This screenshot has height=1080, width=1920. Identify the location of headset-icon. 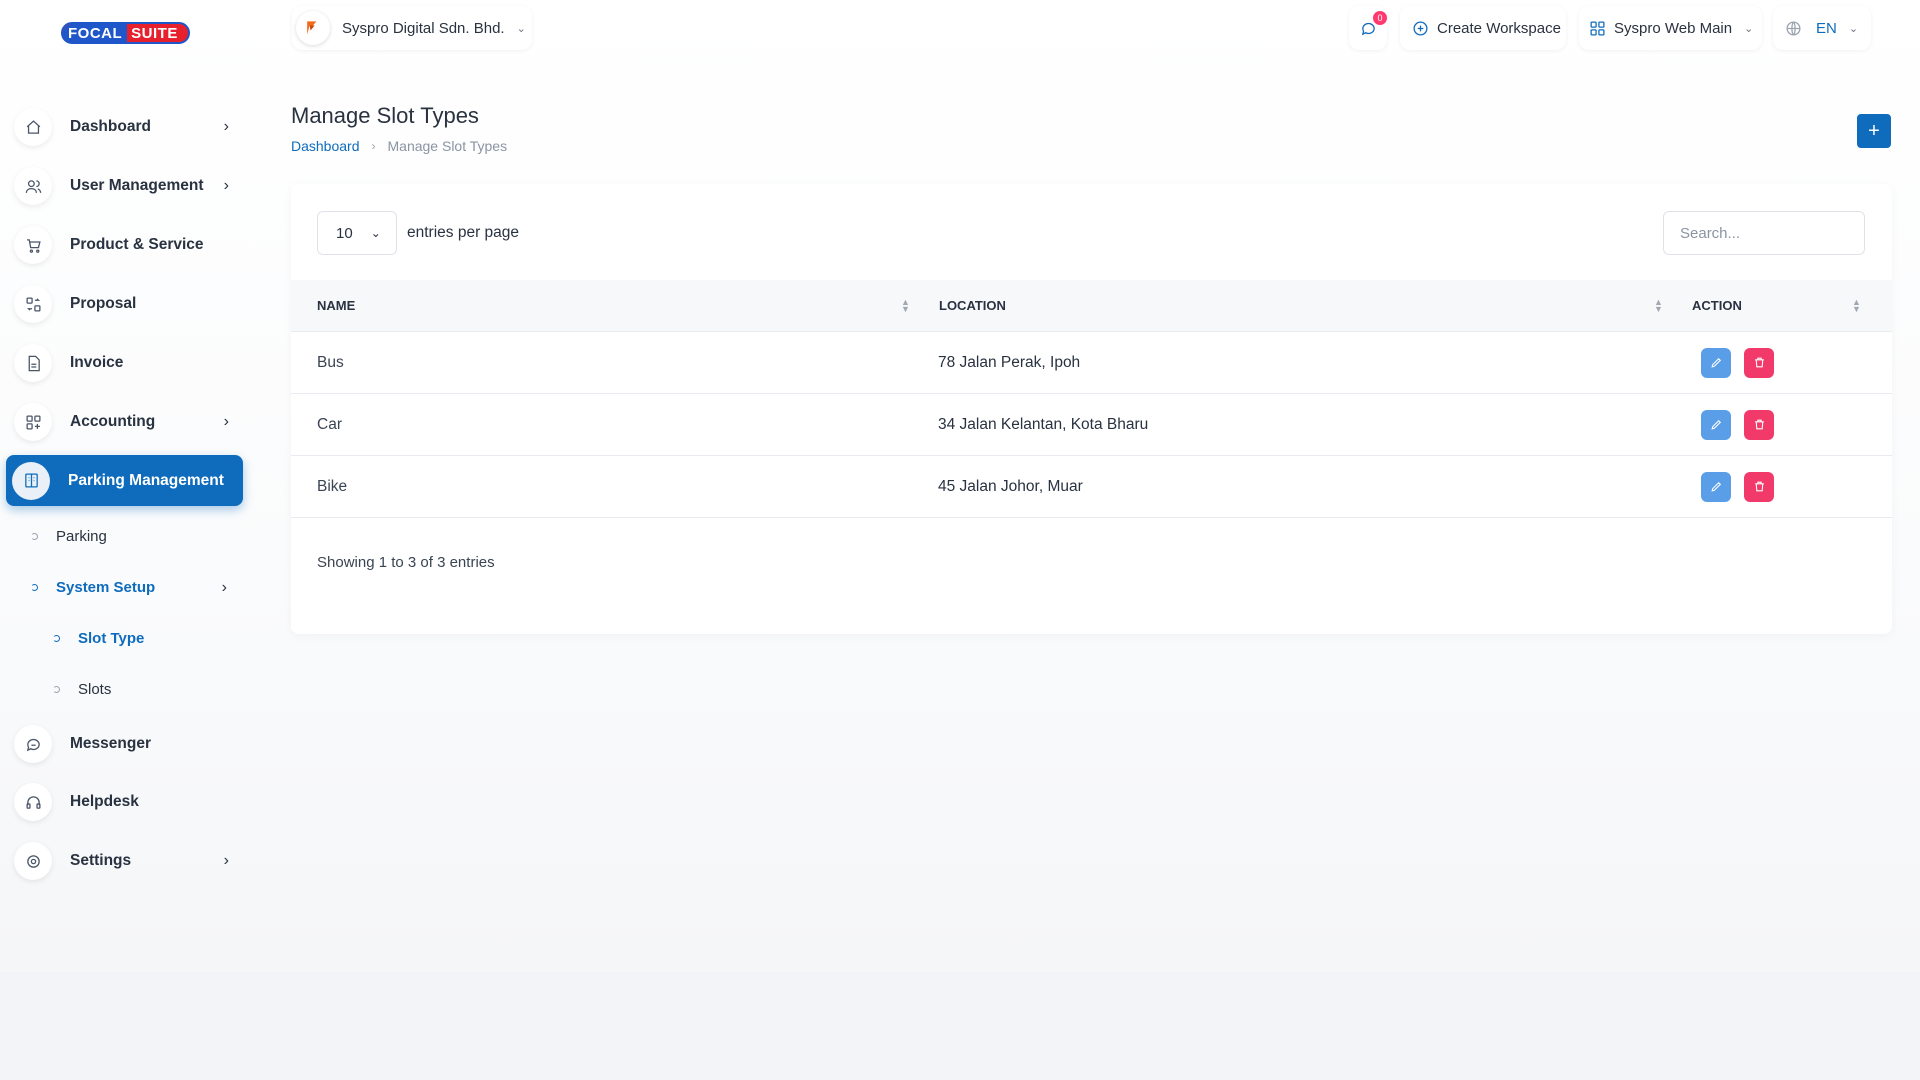
(33, 802).